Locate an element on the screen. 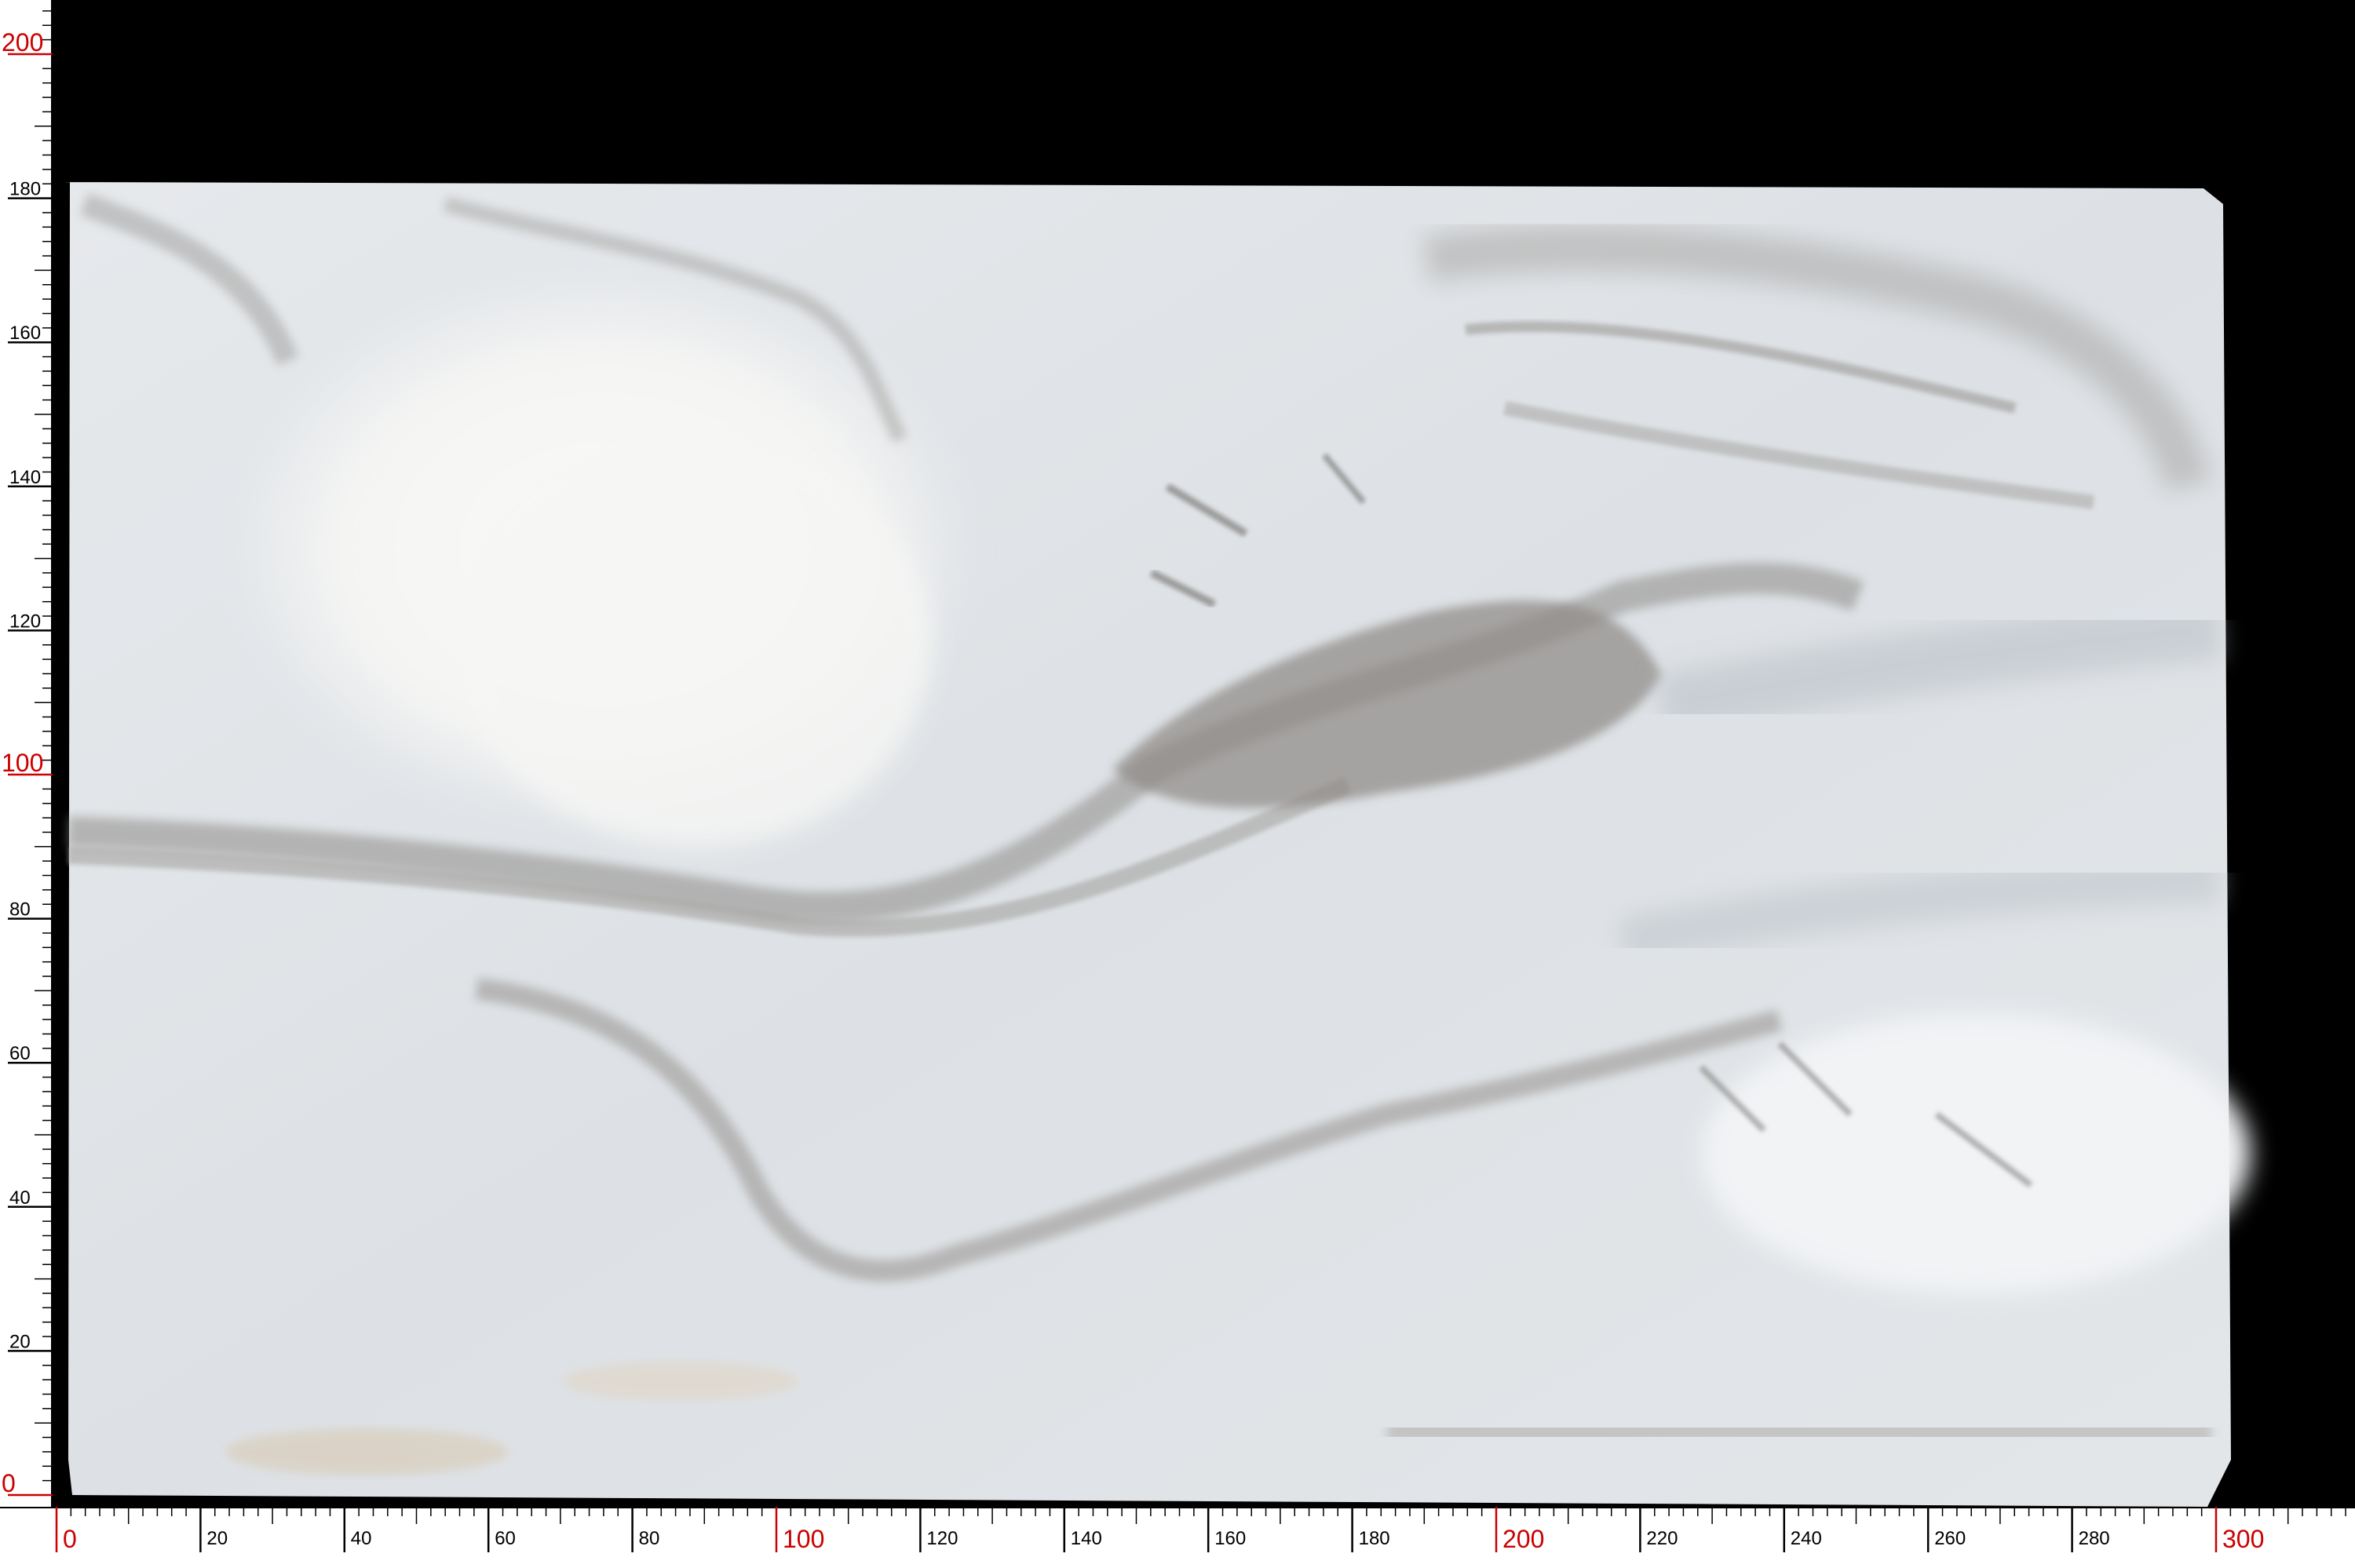 This screenshot has width=2355, height=1568. bottom-ruler-label: 220 is located at coordinates (1662, 1538).